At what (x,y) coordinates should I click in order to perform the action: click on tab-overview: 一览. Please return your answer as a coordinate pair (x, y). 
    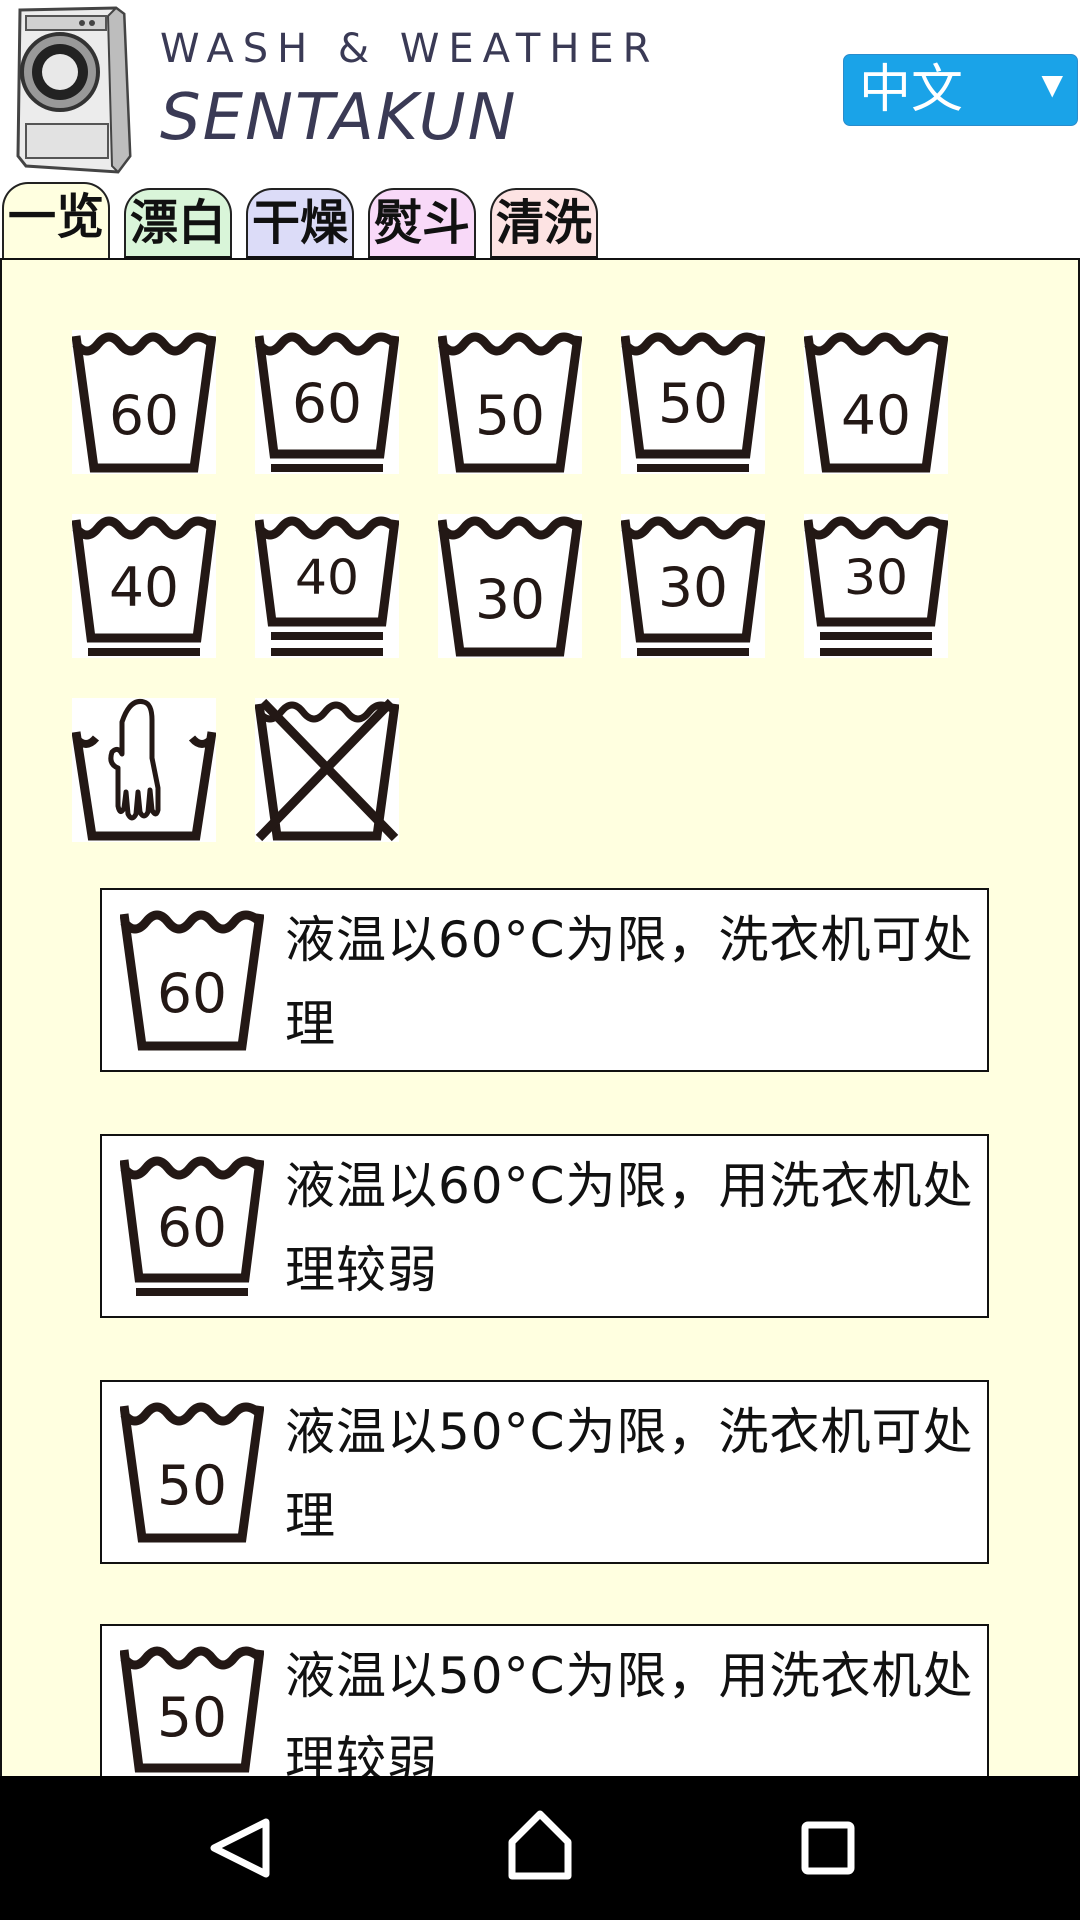
    Looking at the image, I should click on (56, 220).